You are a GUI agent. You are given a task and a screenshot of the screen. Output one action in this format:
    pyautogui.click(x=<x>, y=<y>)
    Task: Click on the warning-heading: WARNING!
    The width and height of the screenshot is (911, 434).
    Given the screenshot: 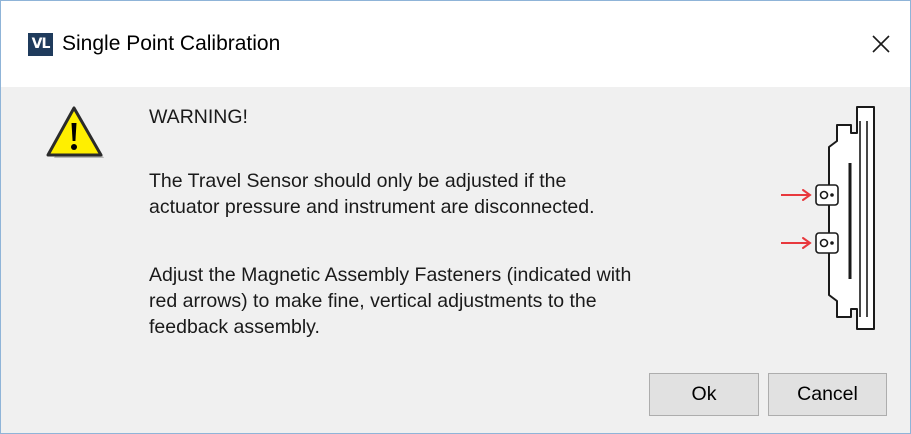 What is the action you would take?
    pyautogui.click(x=198, y=117)
    